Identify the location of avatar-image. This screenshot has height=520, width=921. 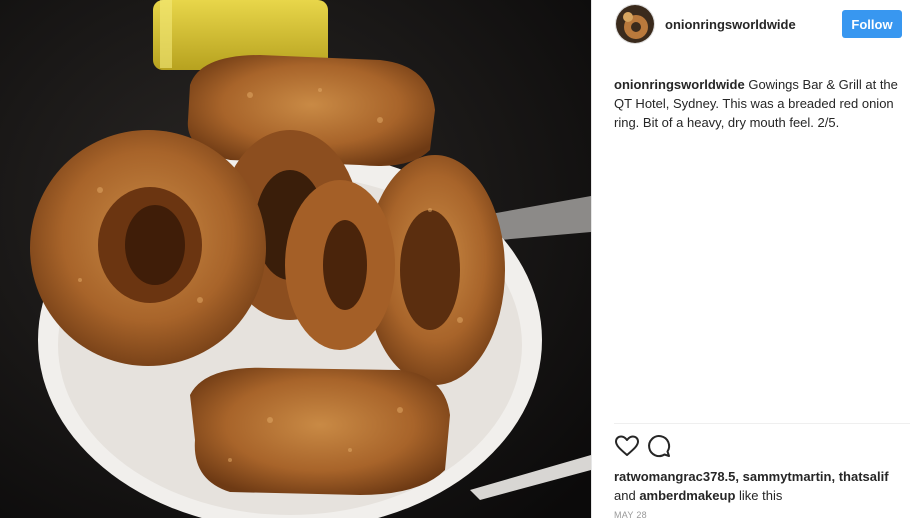
(635, 24).